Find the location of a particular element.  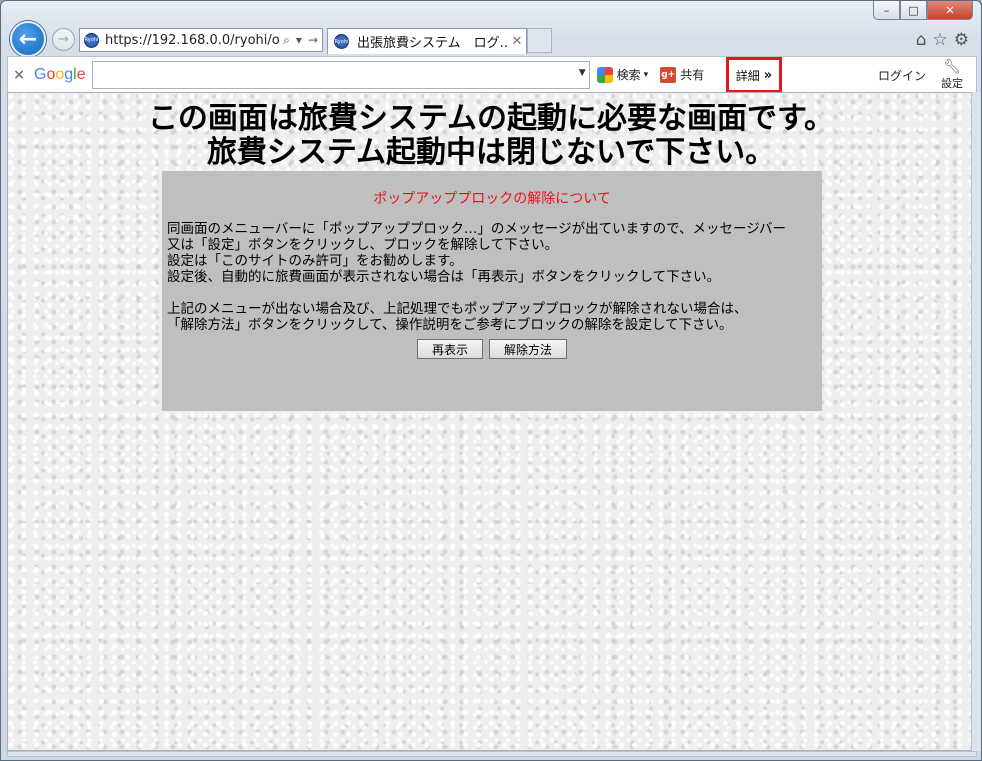

address-url: https://192.168.0.0/ryohi/ov is located at coordinates (192, 40).